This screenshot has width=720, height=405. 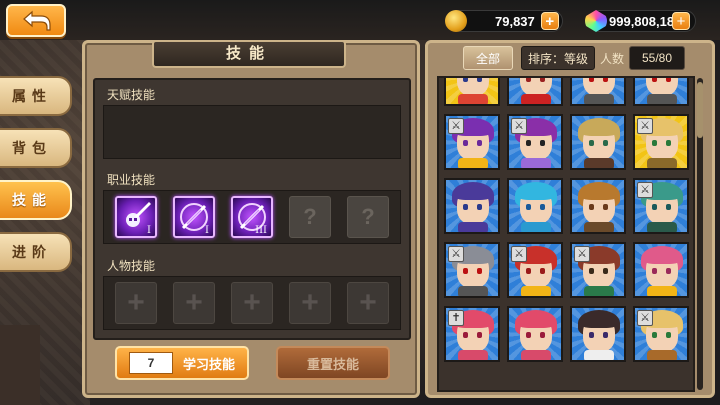 What do you see at coordinates (558, 58) in the screenshot?
I see `sort-by-level-button: 排序：等级` at bounding box center [558, 58].